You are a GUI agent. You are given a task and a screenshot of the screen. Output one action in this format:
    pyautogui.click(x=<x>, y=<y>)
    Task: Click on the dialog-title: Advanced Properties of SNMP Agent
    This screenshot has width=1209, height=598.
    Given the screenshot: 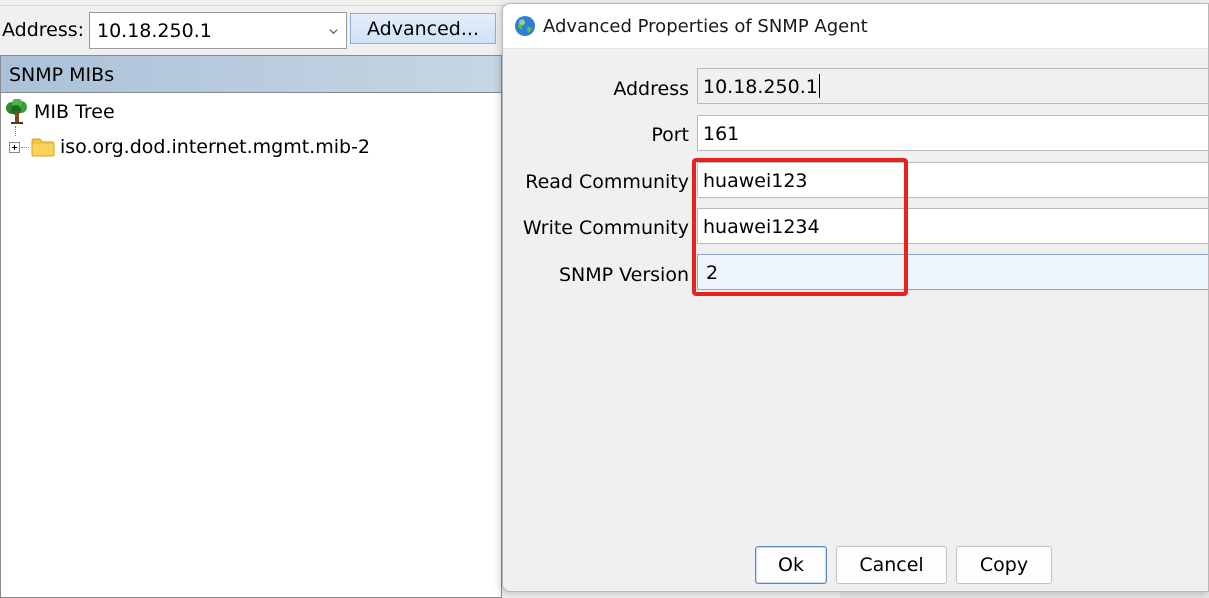 What is the action you would take?
    pyautogui.click(x=705, y=26)
    